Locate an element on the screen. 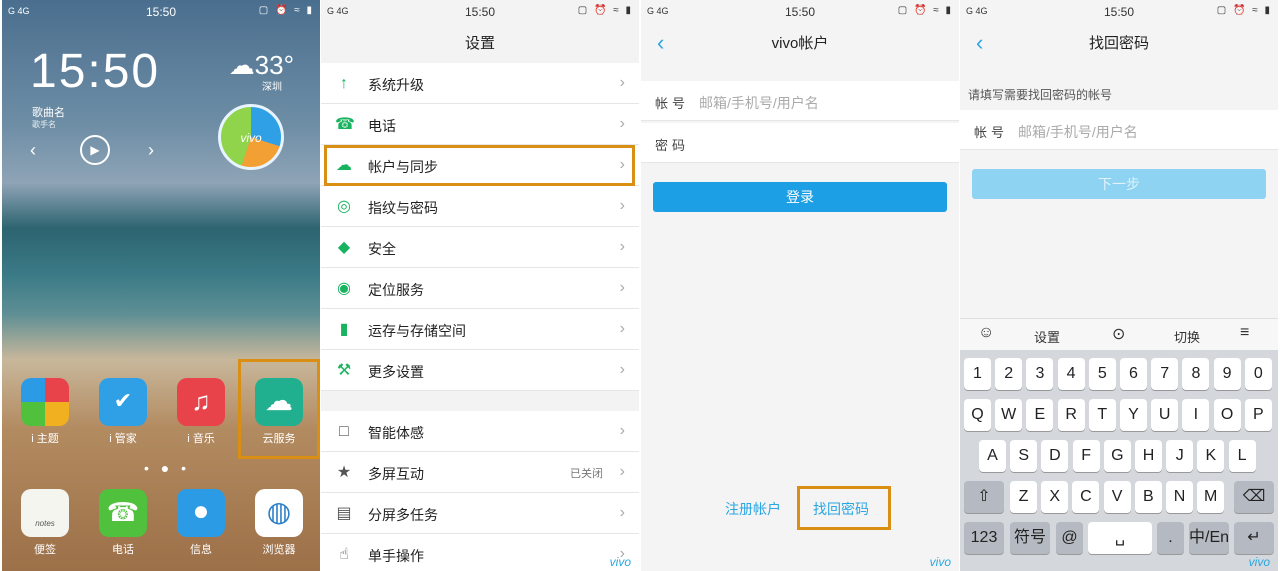 Image resolution: width=1280 pixels, height=571 pixels. mic-icon: ⊙ is located at coordinates (1118, 334).